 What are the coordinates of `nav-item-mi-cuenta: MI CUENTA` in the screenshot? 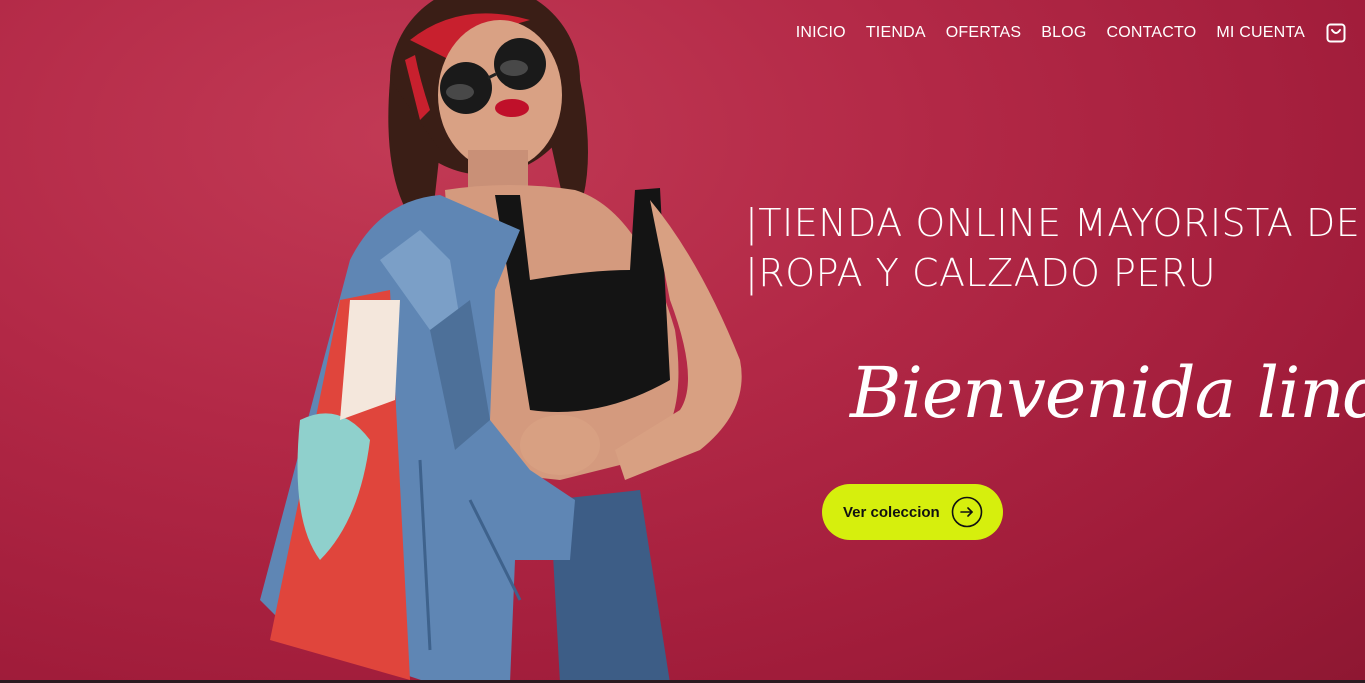 It's located at (1260, 33).